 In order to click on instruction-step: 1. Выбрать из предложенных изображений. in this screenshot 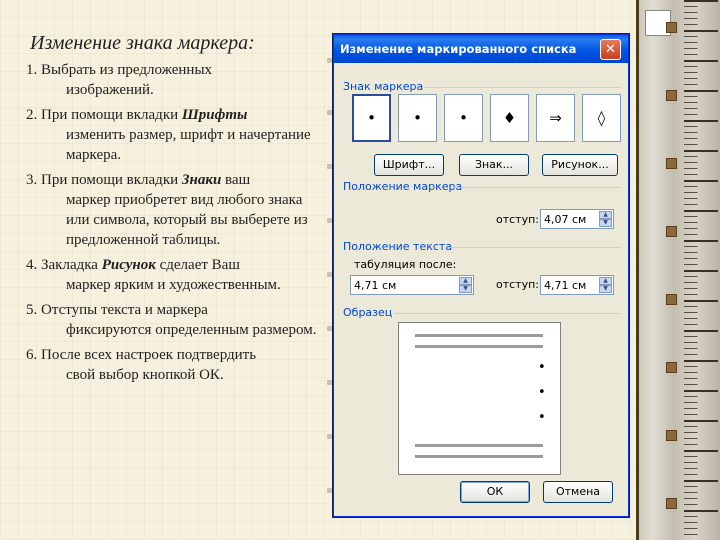, I will do `click(119, 80)`.